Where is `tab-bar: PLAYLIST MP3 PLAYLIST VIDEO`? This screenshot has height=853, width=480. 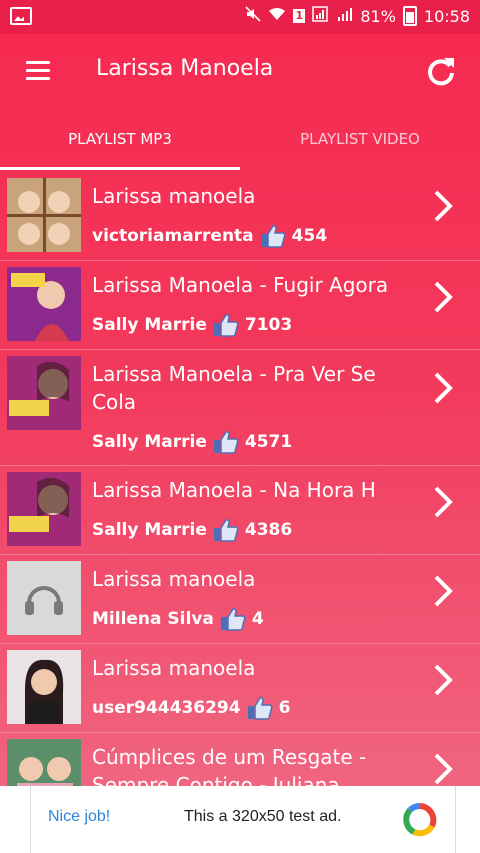 tab-bar: PLAYLIST MP3 PLAYLIST VIDEO is located at coordinates (240, 139).